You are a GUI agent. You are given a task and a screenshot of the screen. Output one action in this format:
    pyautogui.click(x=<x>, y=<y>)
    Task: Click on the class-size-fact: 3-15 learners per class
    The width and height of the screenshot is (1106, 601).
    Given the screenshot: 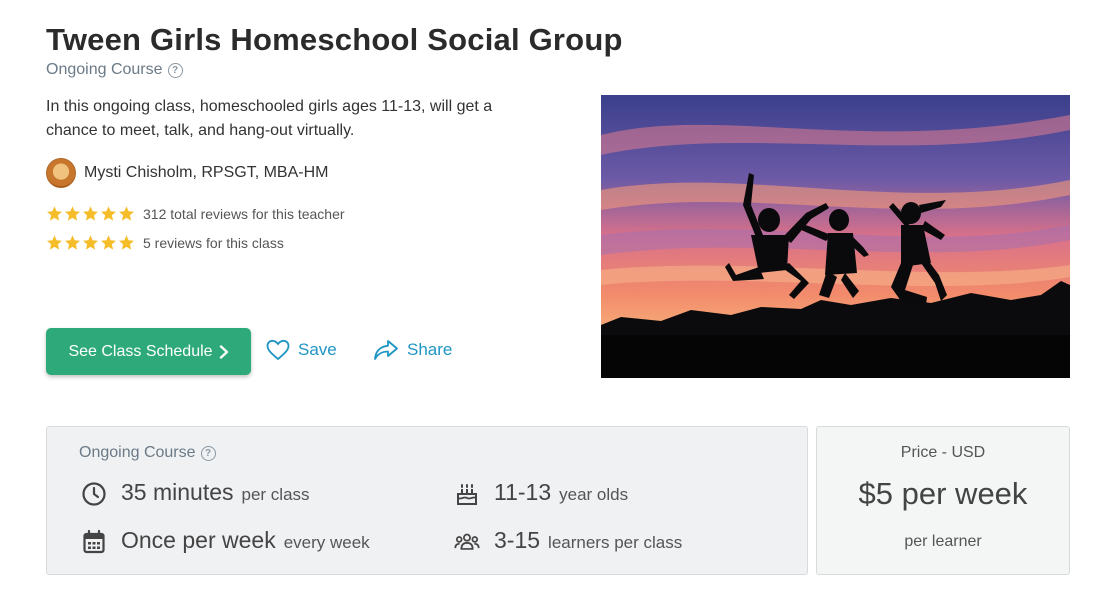 What is the action you would take?
    pyautogui.click(x=568, y=540)
    